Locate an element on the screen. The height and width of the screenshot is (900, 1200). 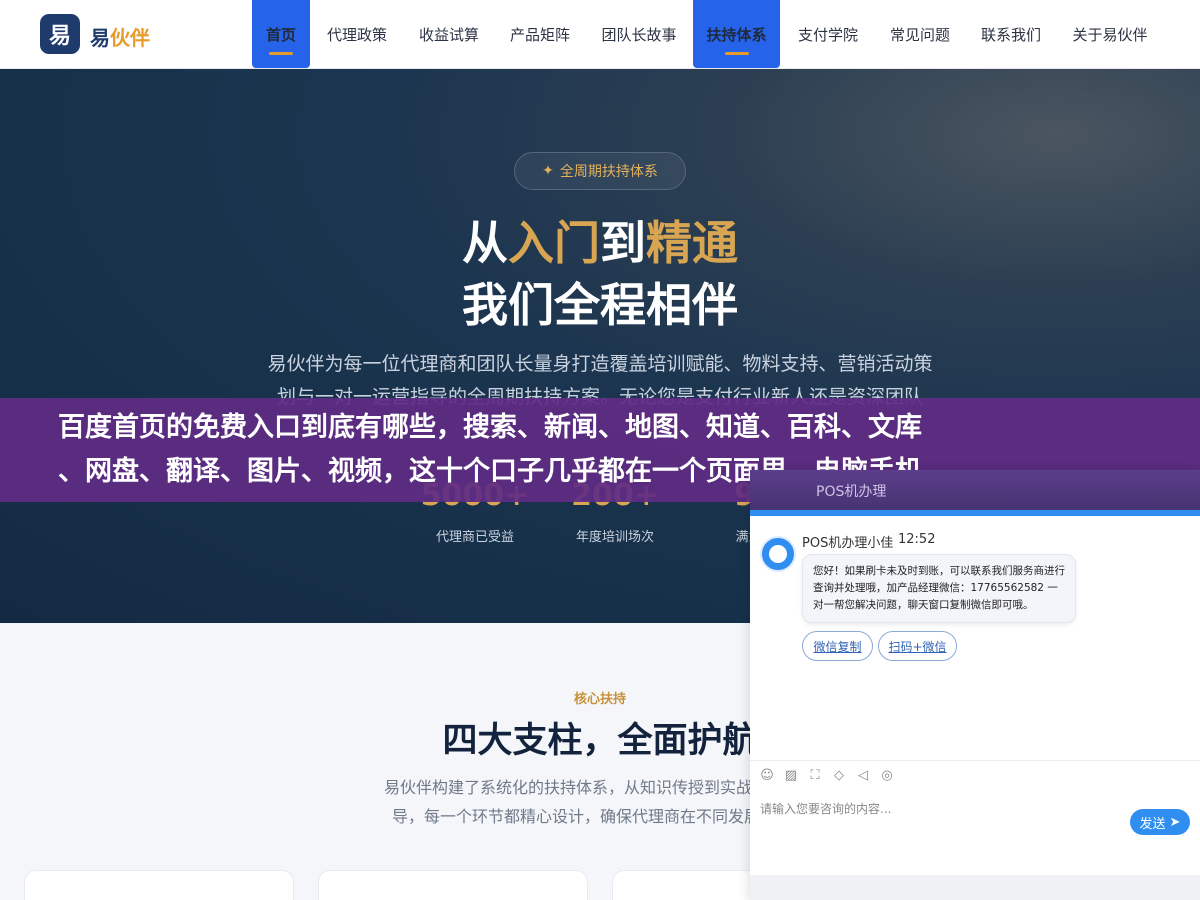
shield-icon: ◇ is located at coordinates (839, 775).